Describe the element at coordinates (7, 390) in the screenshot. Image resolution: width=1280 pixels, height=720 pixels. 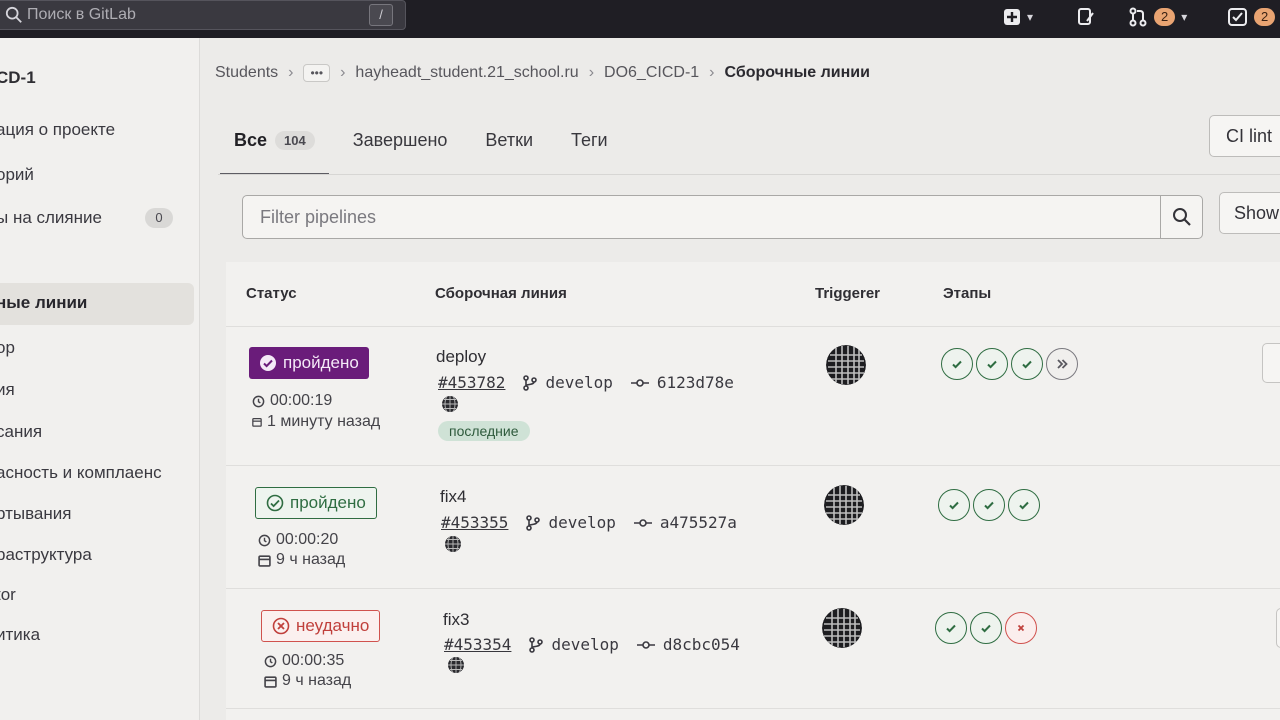
I see `sidebar-item-jobs: ия` at that location.